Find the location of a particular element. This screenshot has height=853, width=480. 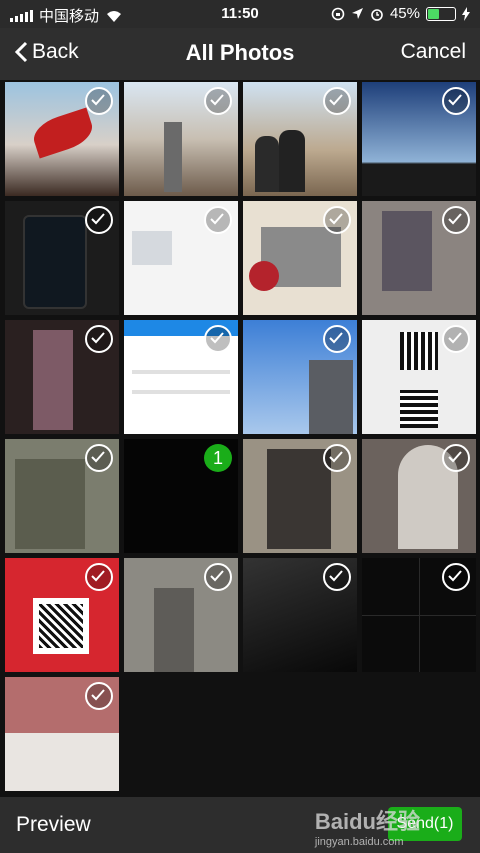

battery-percent: 45% is located at coordinates (404, 13).